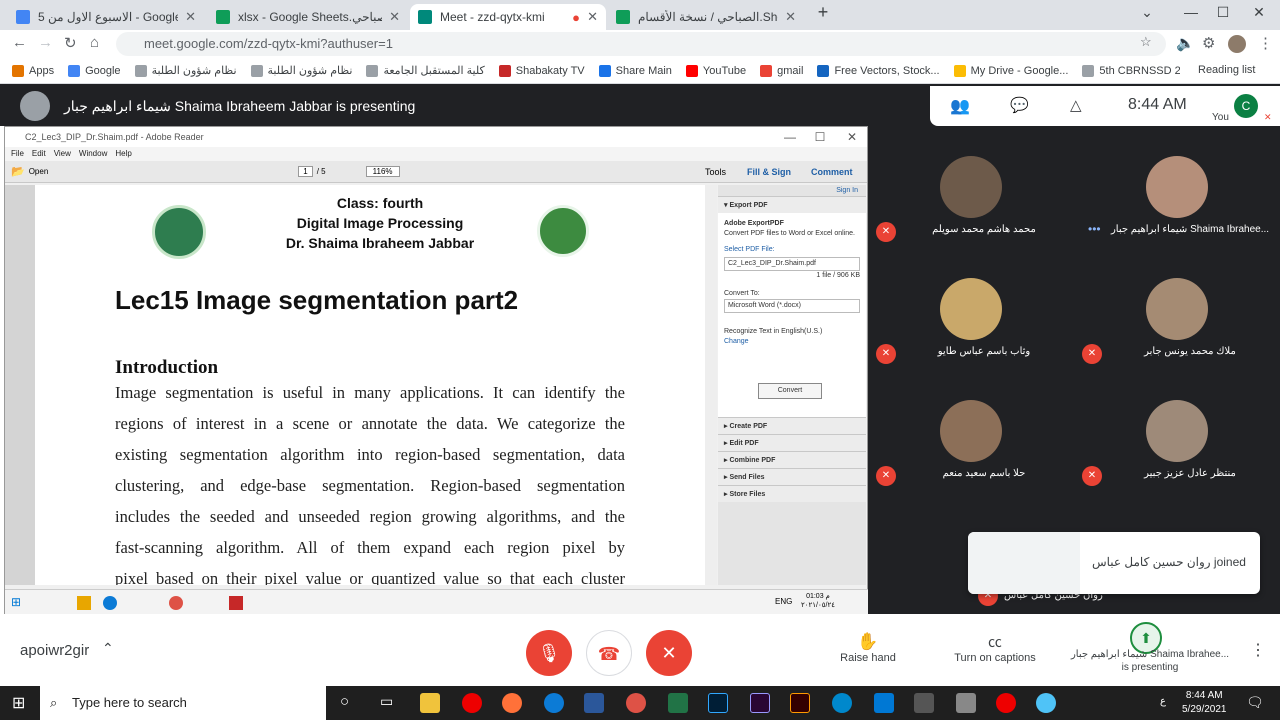 This screenshot has height=720, width=1280. Describe the element at coordinates (832, 172) in the screenshot. I see `comment-button: Comment` at that location.